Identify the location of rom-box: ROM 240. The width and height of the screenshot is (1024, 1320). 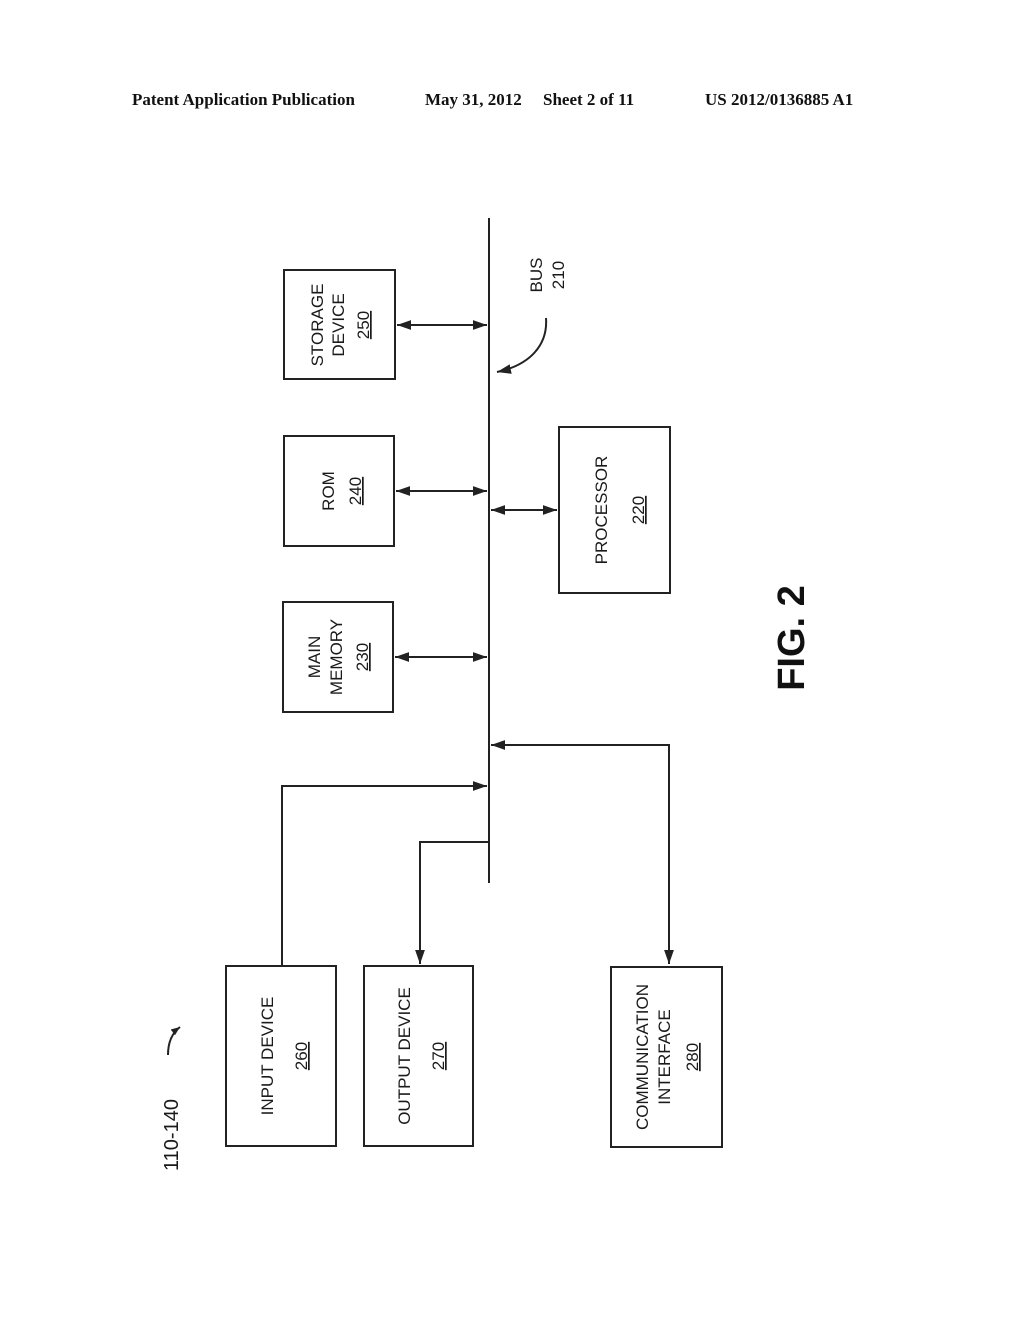
(339, 491).